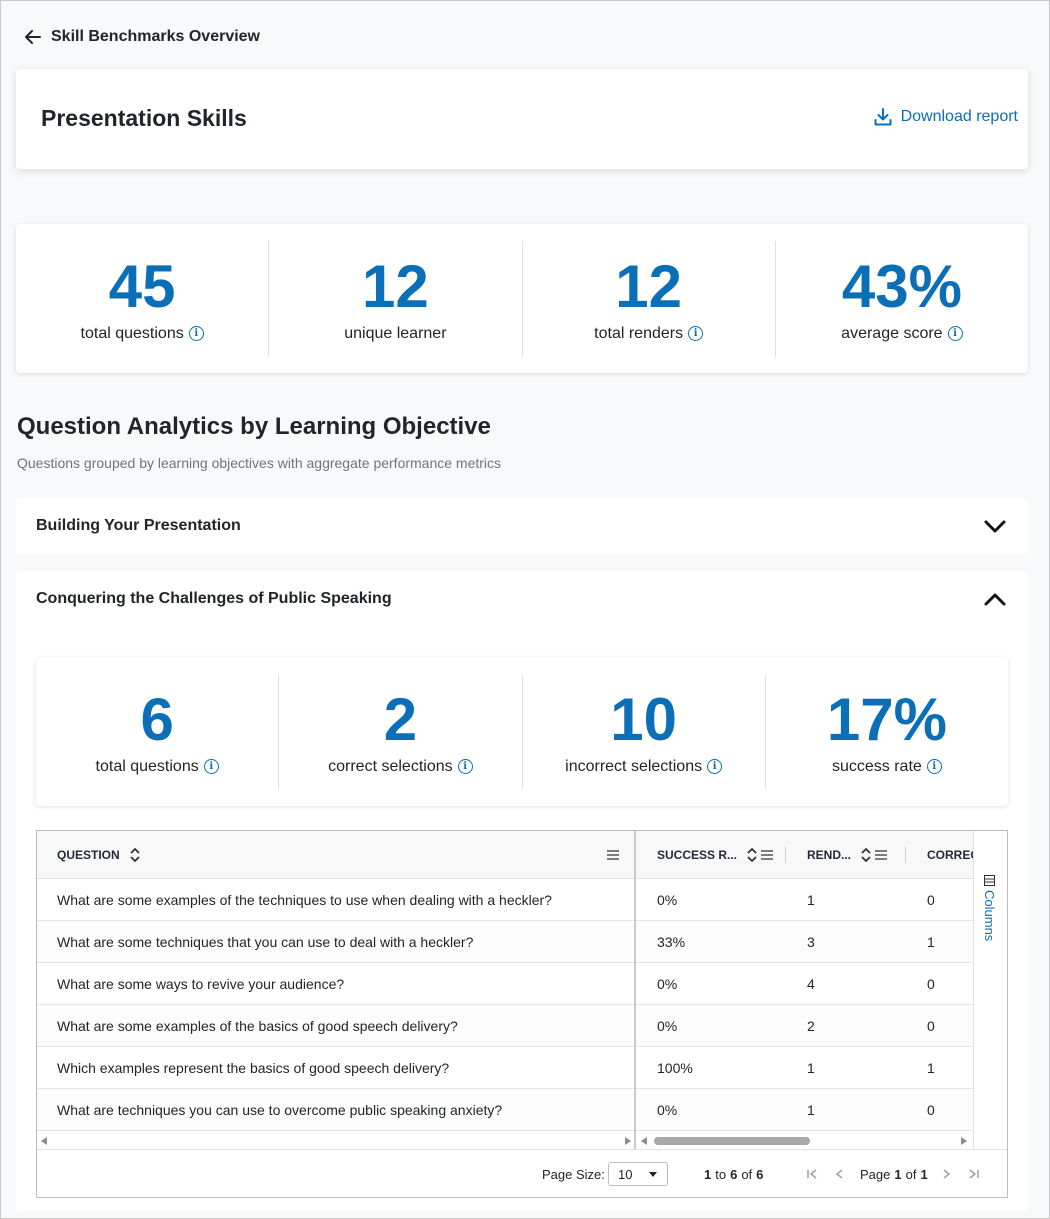 The width and height of the screenshot is (1050, 1219). What do you see at coordinates (147, 766) in the screenshot?
I see `stat-label: total questions` at bounding box center [147, 766].